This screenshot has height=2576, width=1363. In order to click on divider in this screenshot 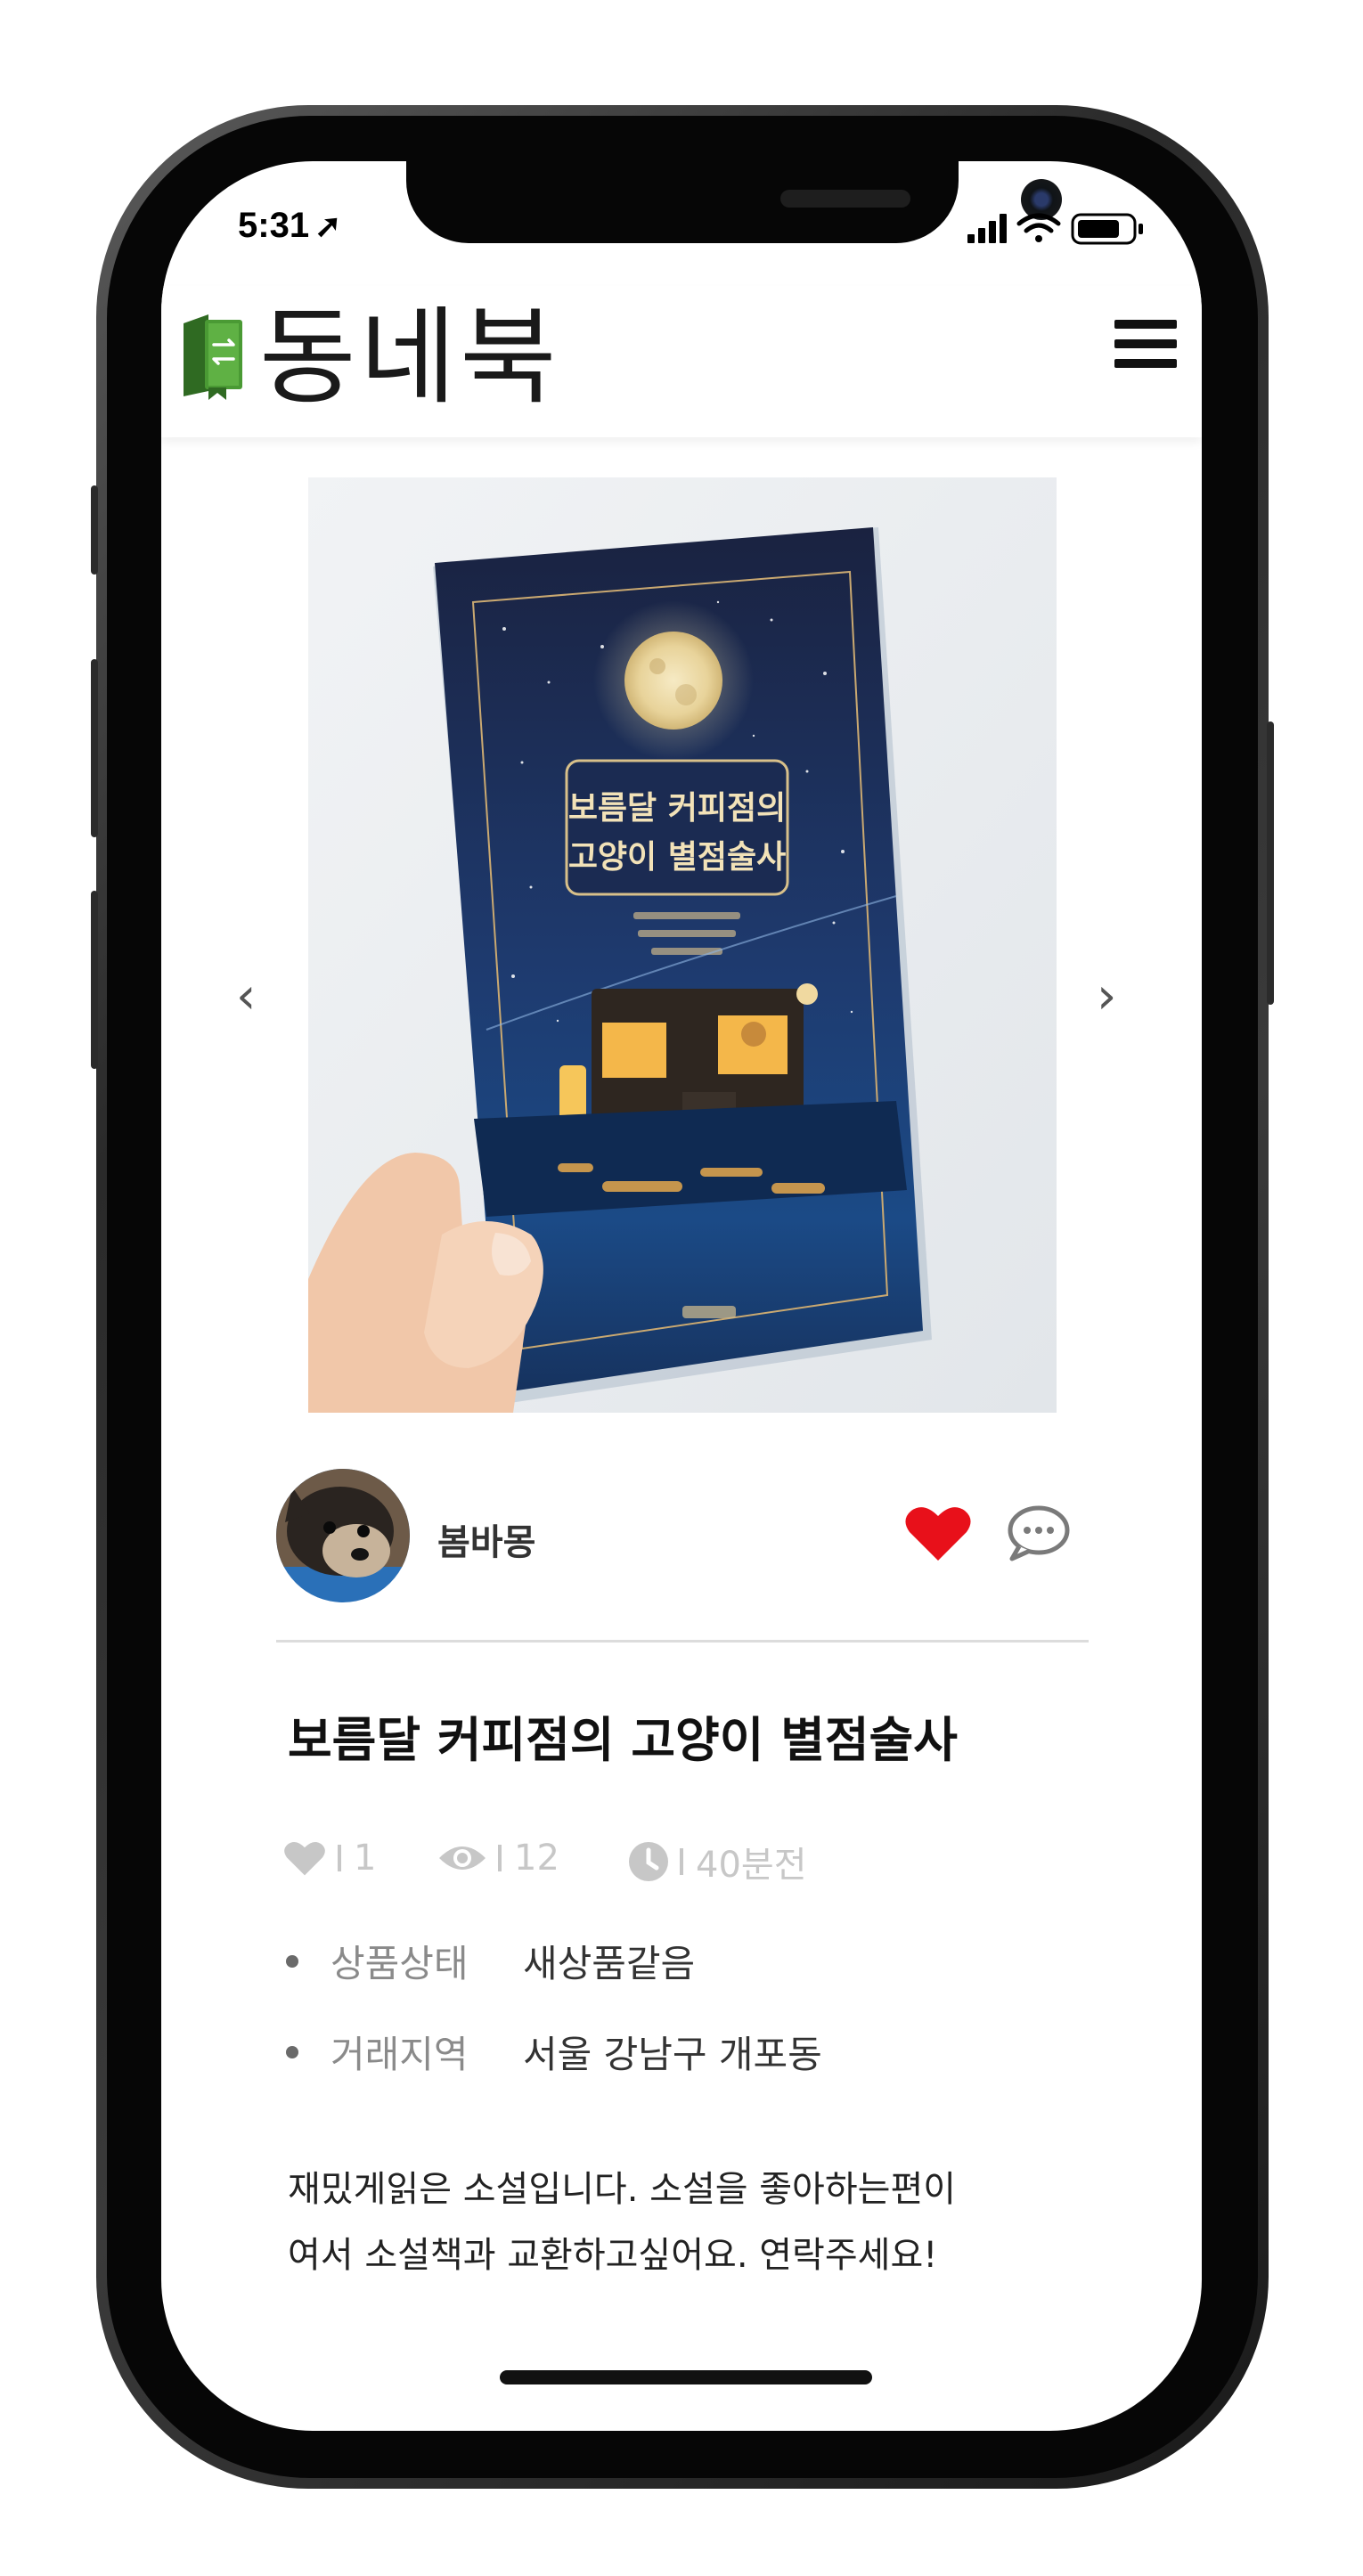, I will do `click(682, 1642)`.